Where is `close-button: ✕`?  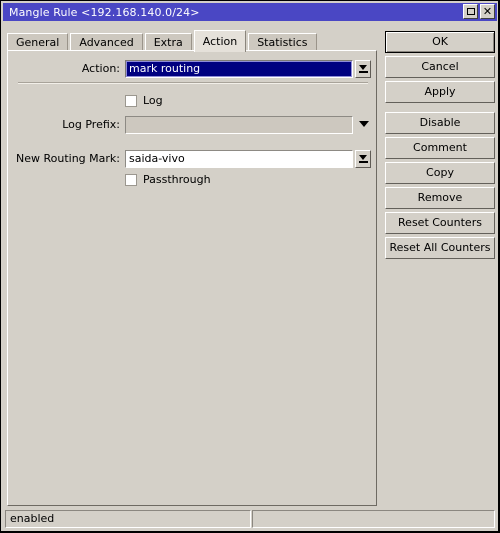 close-button: ✕ is located at coordinates (487, 11).